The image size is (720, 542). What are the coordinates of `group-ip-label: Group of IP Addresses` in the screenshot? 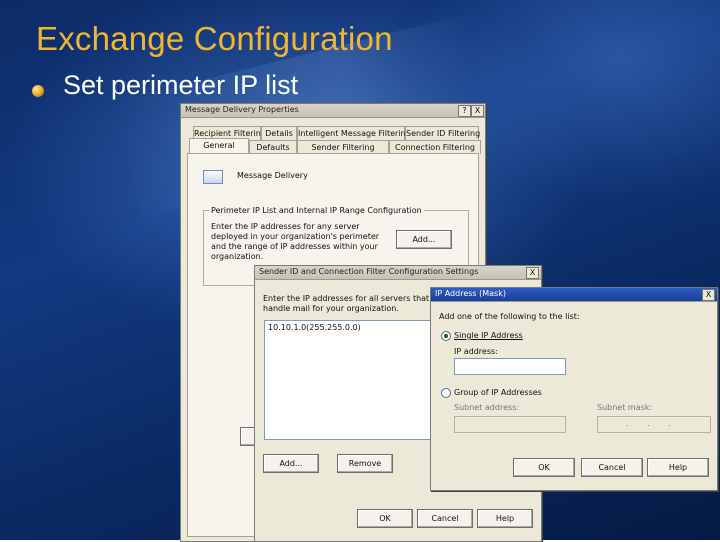 It's located at (498, 392).